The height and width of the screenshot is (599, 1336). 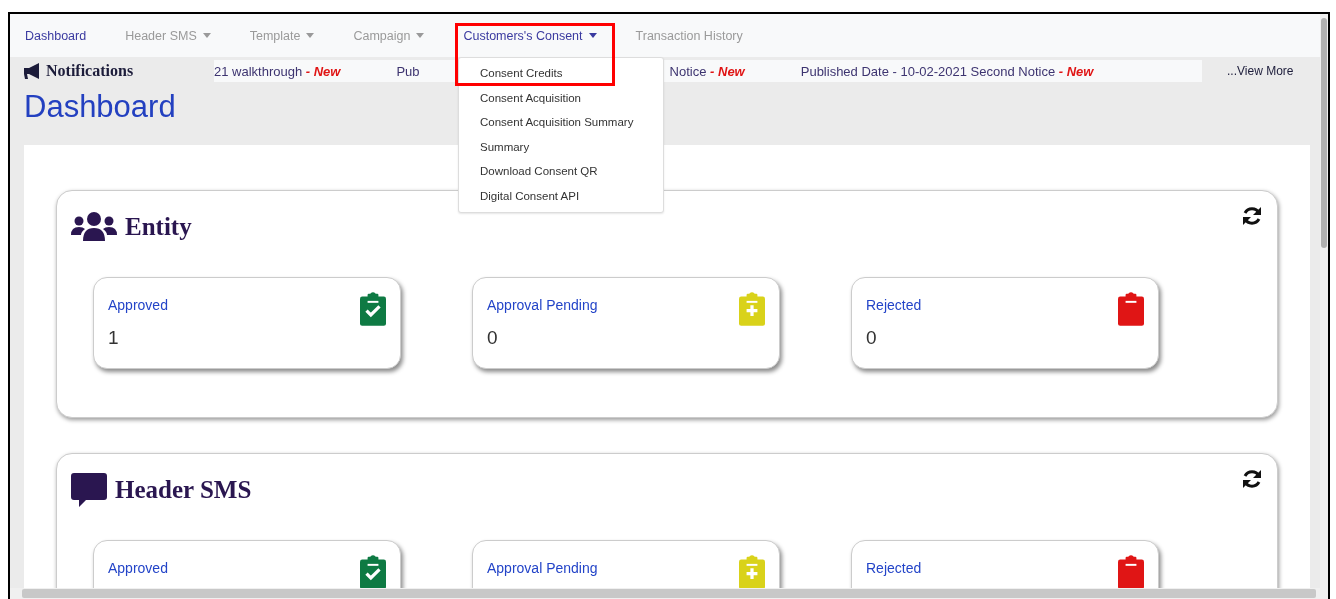 I want to click on users-icon, so click(x=94, y=227).